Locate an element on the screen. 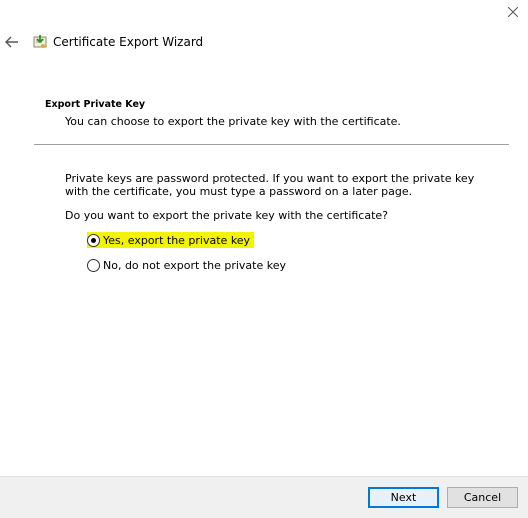  back-arrow-icon is located at coordinates (11, 42).